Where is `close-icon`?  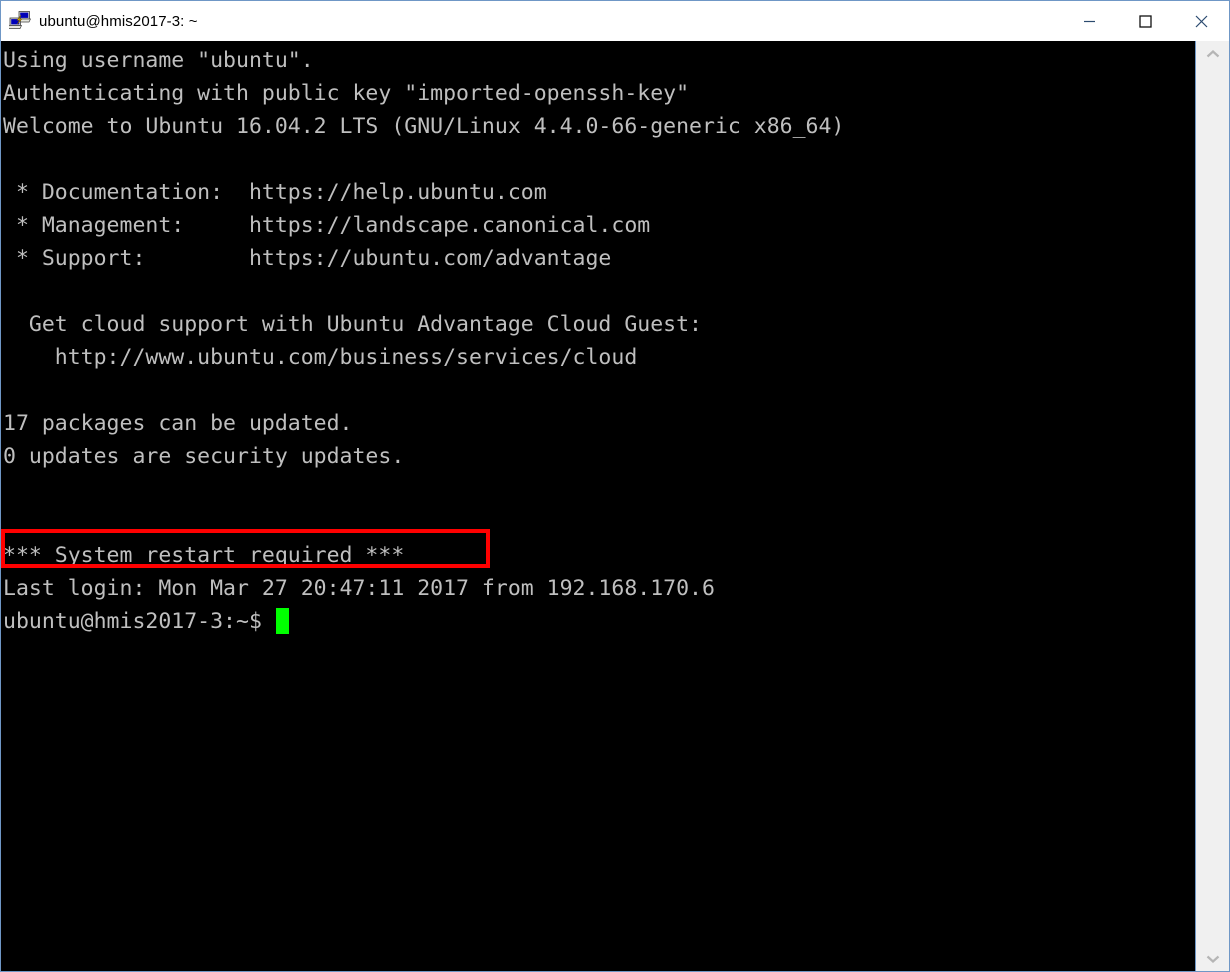 close-icon is located at coordinates (1201, 21).